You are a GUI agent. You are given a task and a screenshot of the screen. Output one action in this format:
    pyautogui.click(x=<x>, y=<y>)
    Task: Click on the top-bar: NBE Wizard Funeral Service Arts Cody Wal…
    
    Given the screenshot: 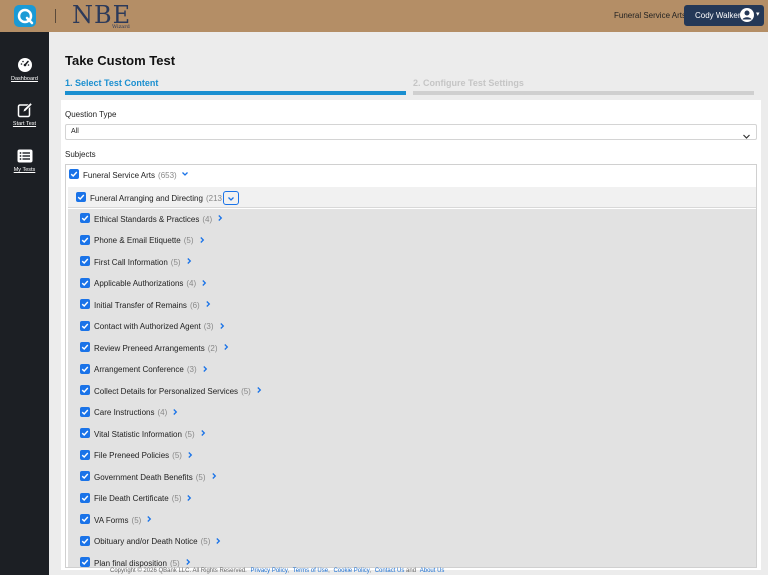 What is the action you would take?
    pyautogui.click(x=384, y=16)
    